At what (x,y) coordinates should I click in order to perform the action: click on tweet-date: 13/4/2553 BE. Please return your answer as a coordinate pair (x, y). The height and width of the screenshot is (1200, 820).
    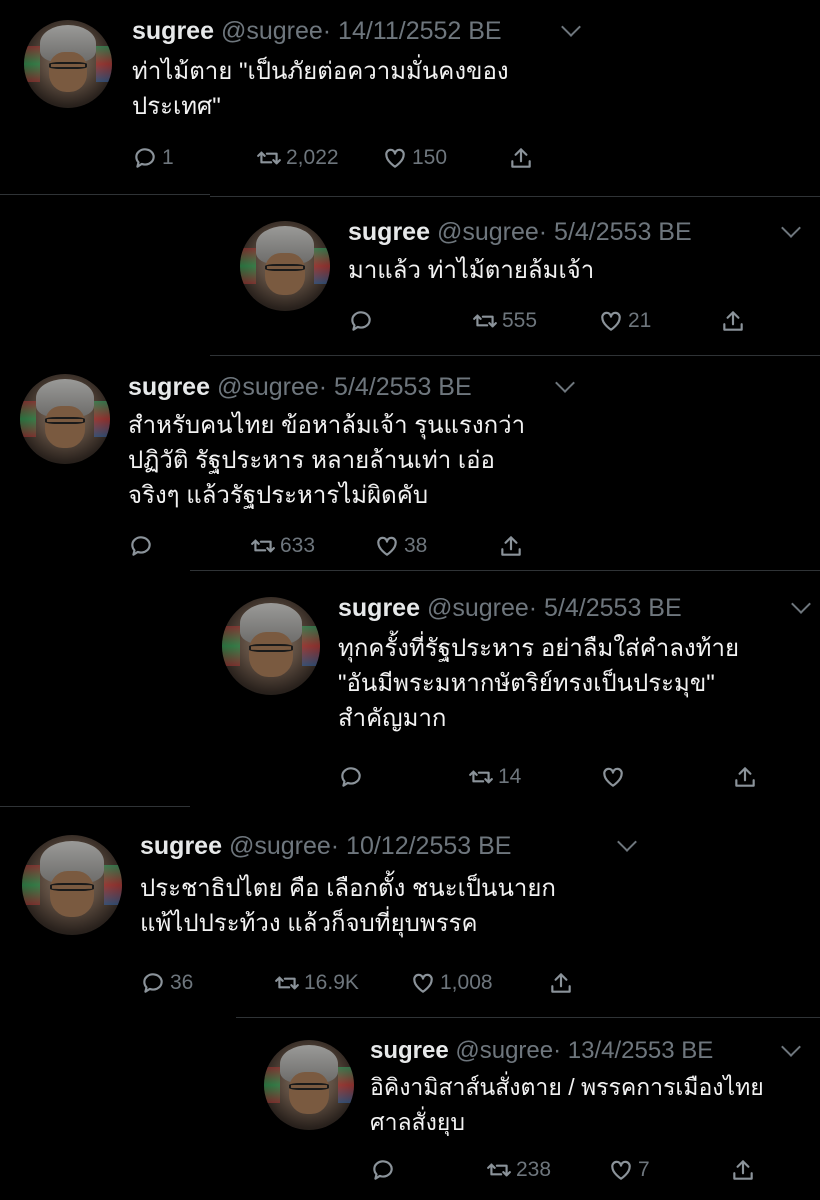
    Looking at the image, I should click on (640, 1050).